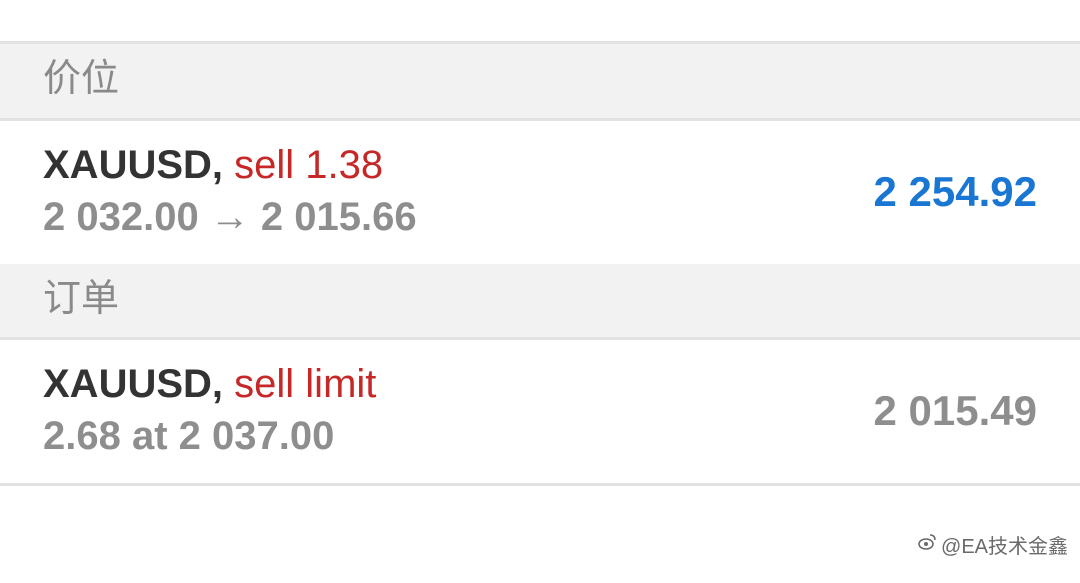 Image resolution: width=1080 pixels, height=583 pixels. What do you see at coordinates (305, 384) in the screenshot?
I see `order-trade-type: sell limit` at bounding box center [305, 384].